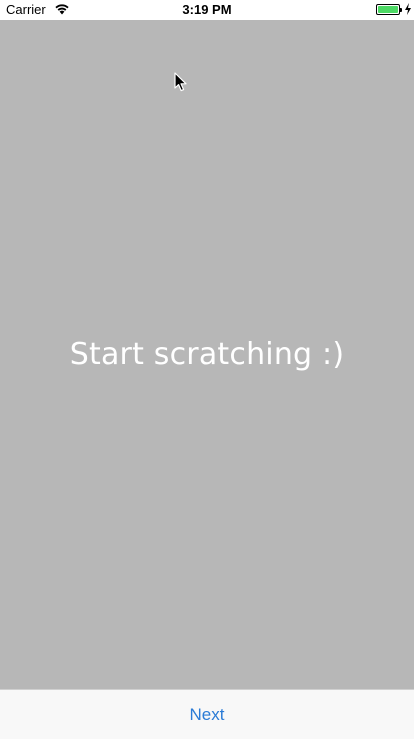 The image size is (414, 739). Describe the element at coordinates (401, 10) in the screenshot. I see `battery-nub` at that location.